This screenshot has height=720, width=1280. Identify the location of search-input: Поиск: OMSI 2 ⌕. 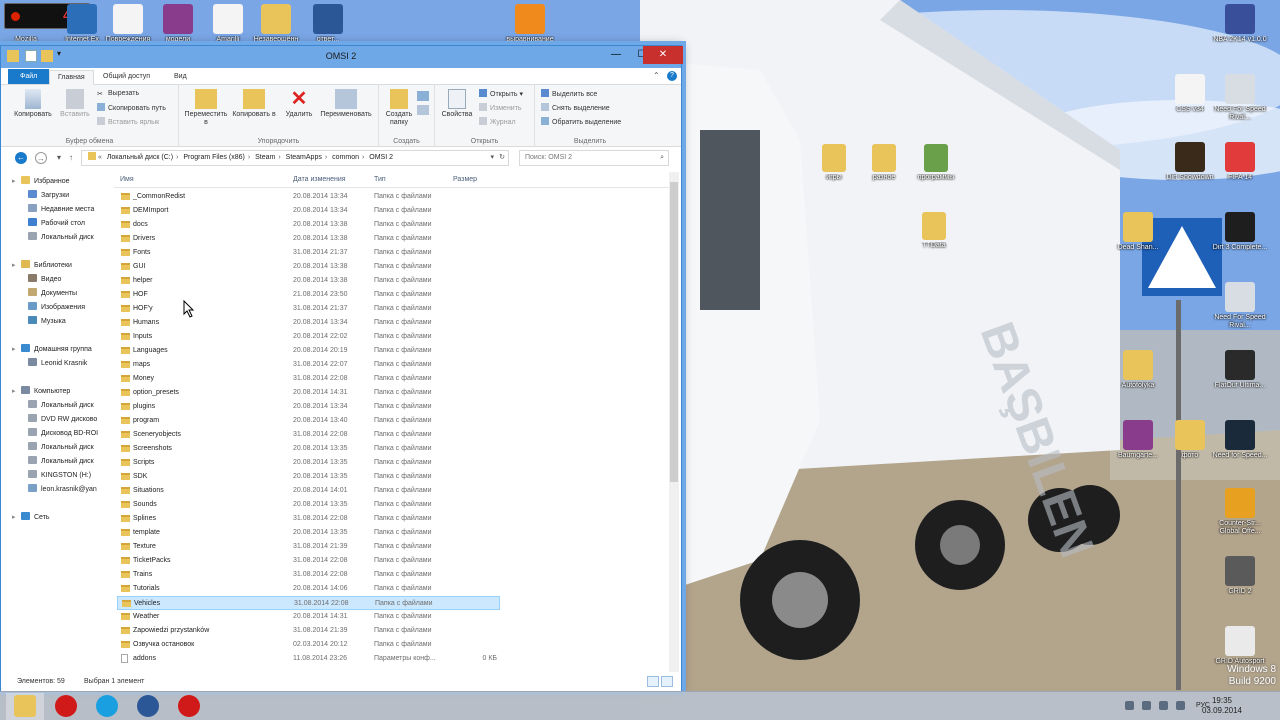
(594, 158).